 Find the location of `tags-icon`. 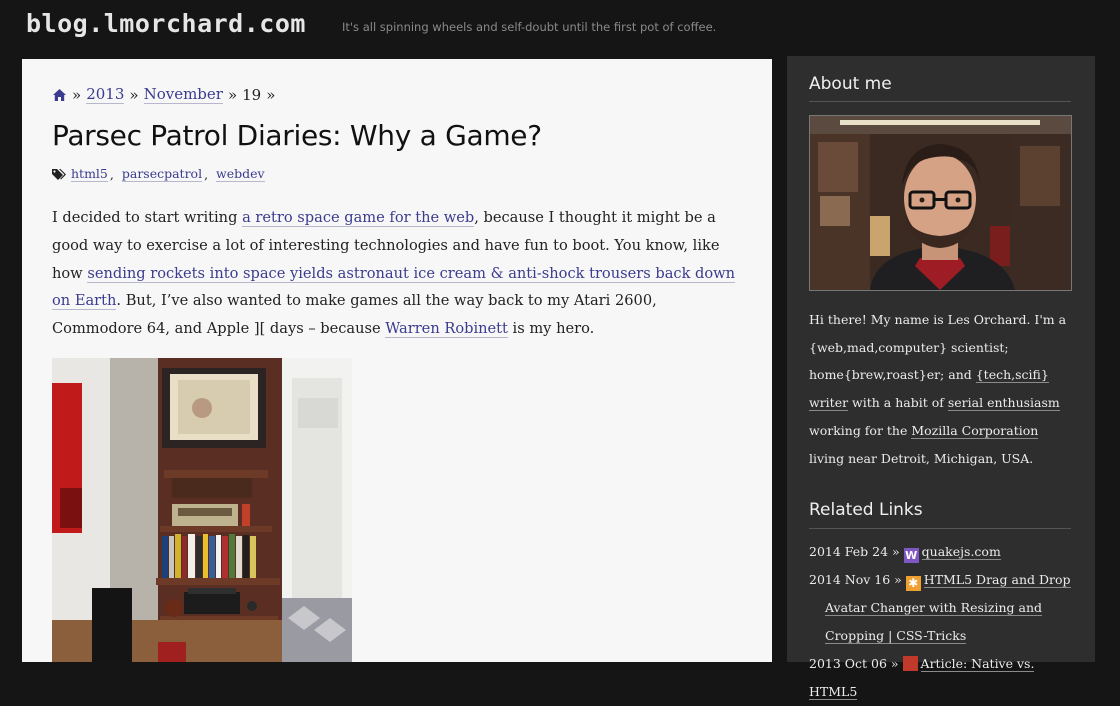

tags-icon is located at coordinates (59, 174).